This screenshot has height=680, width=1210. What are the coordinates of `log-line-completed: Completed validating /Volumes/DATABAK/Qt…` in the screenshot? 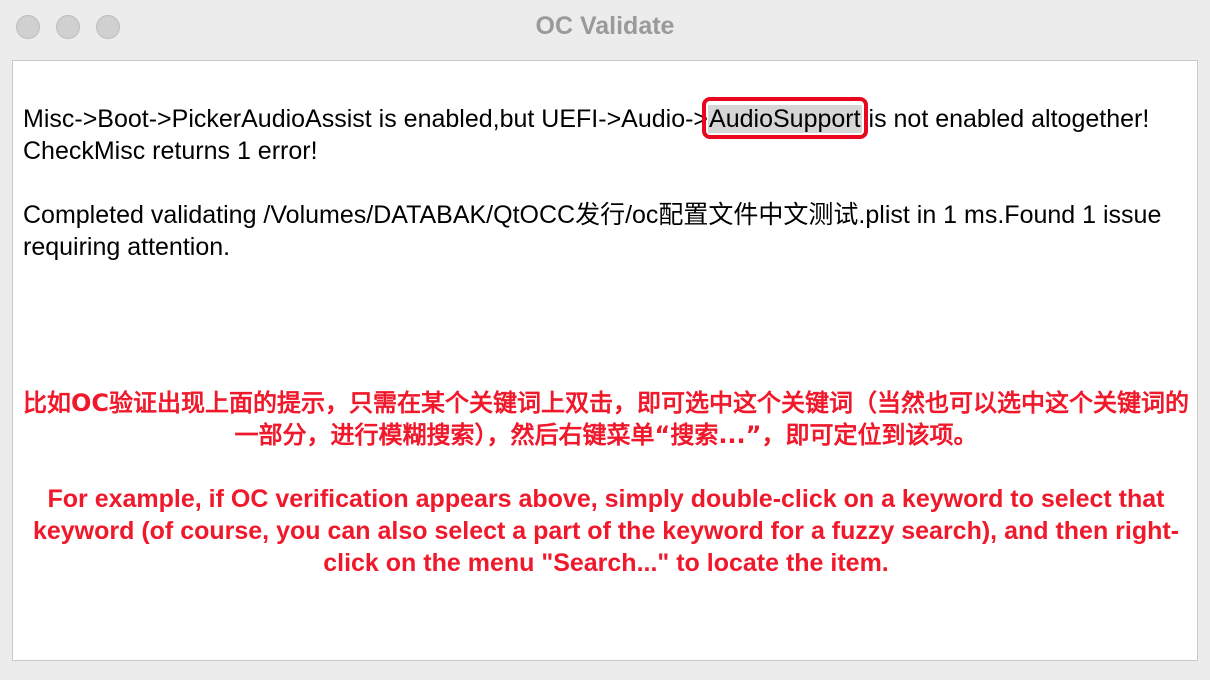 It's located at (604, 231).